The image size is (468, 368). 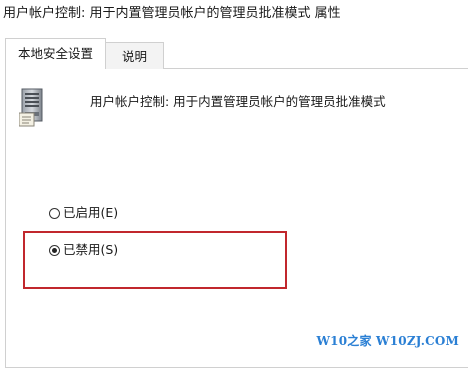 What do you see at coordinates (54, 213) in the screenshot?
I see `enabled-radio` at bounding box center [54, 213].